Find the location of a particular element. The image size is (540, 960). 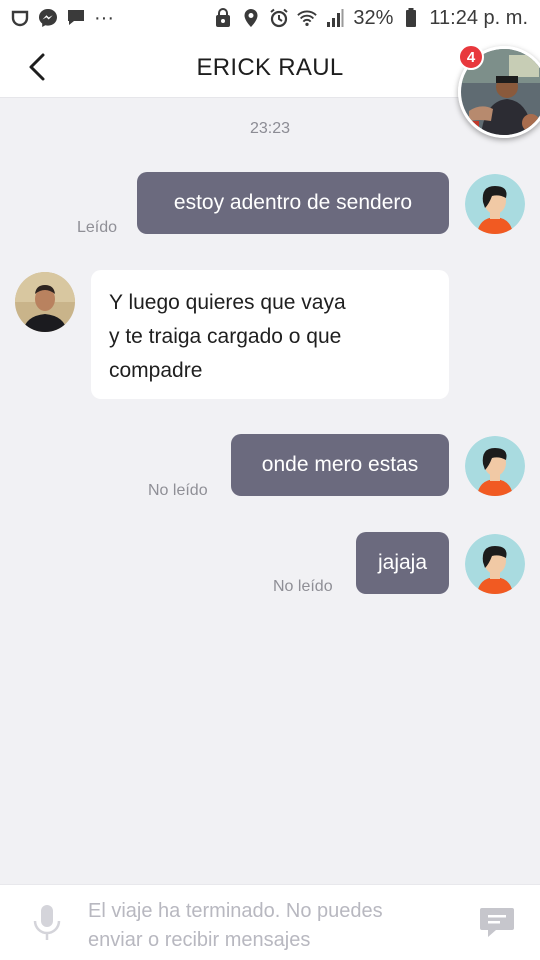

read-status: Leído is located at coordinates (97, 227).